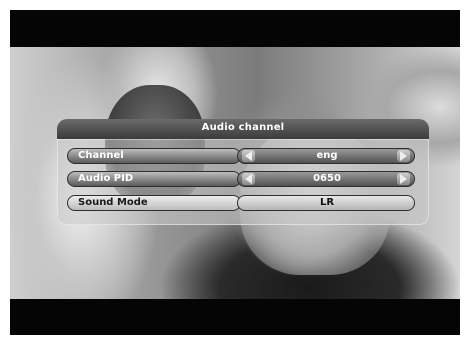  What do you see at coordinates (106, 178) in the screenshot?
I see `audio-pid-label: Audio PID` at bounding box center [106, 178].